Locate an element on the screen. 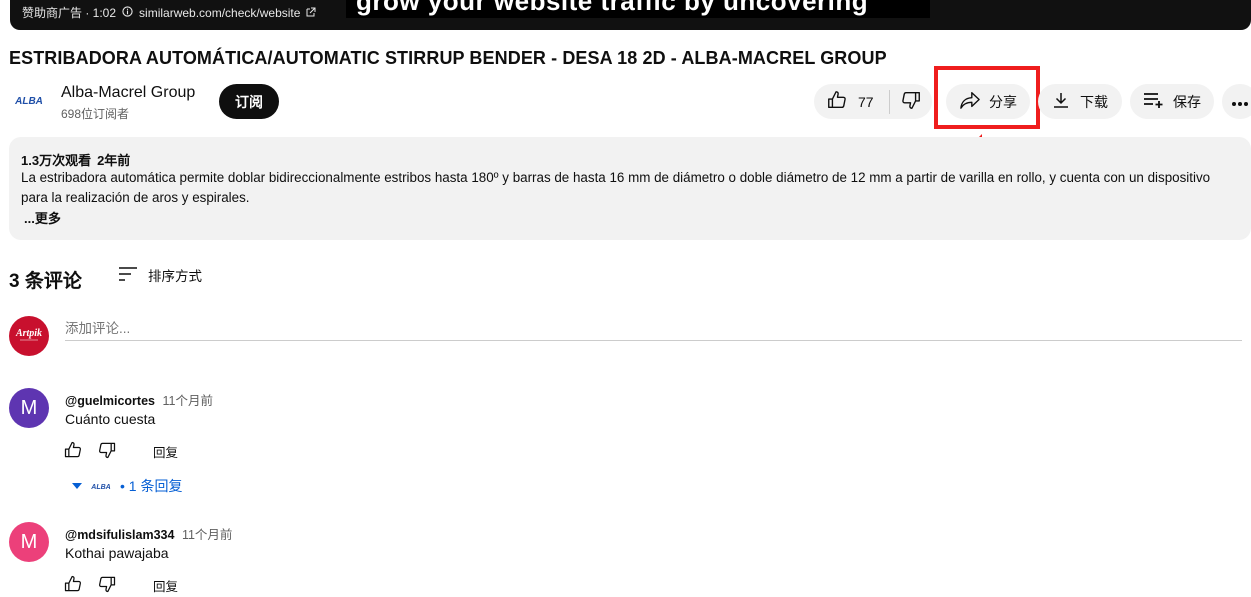 The height and width of the screenshot is (597, 1251). subscriber-count: 698位订阅者 is located at coordinates (95, 114).